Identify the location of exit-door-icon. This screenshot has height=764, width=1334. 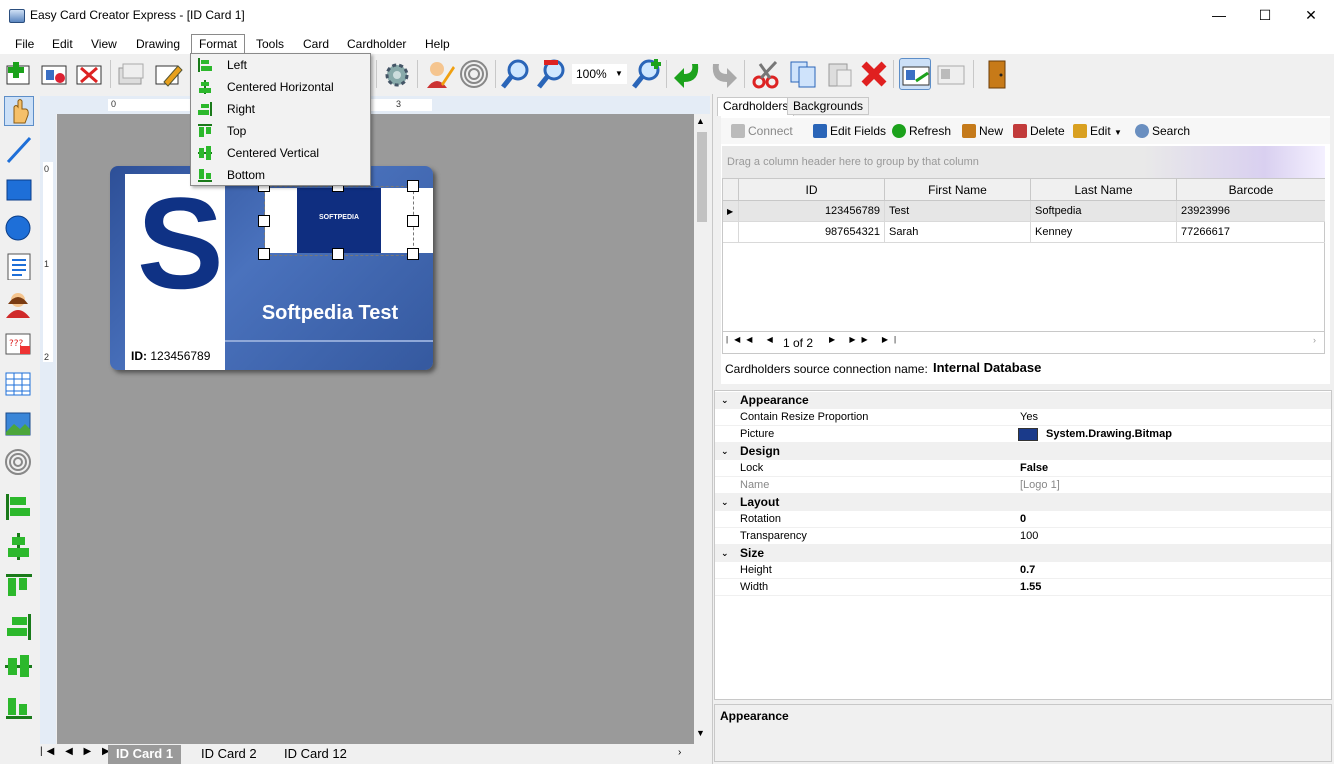
(997, 74).